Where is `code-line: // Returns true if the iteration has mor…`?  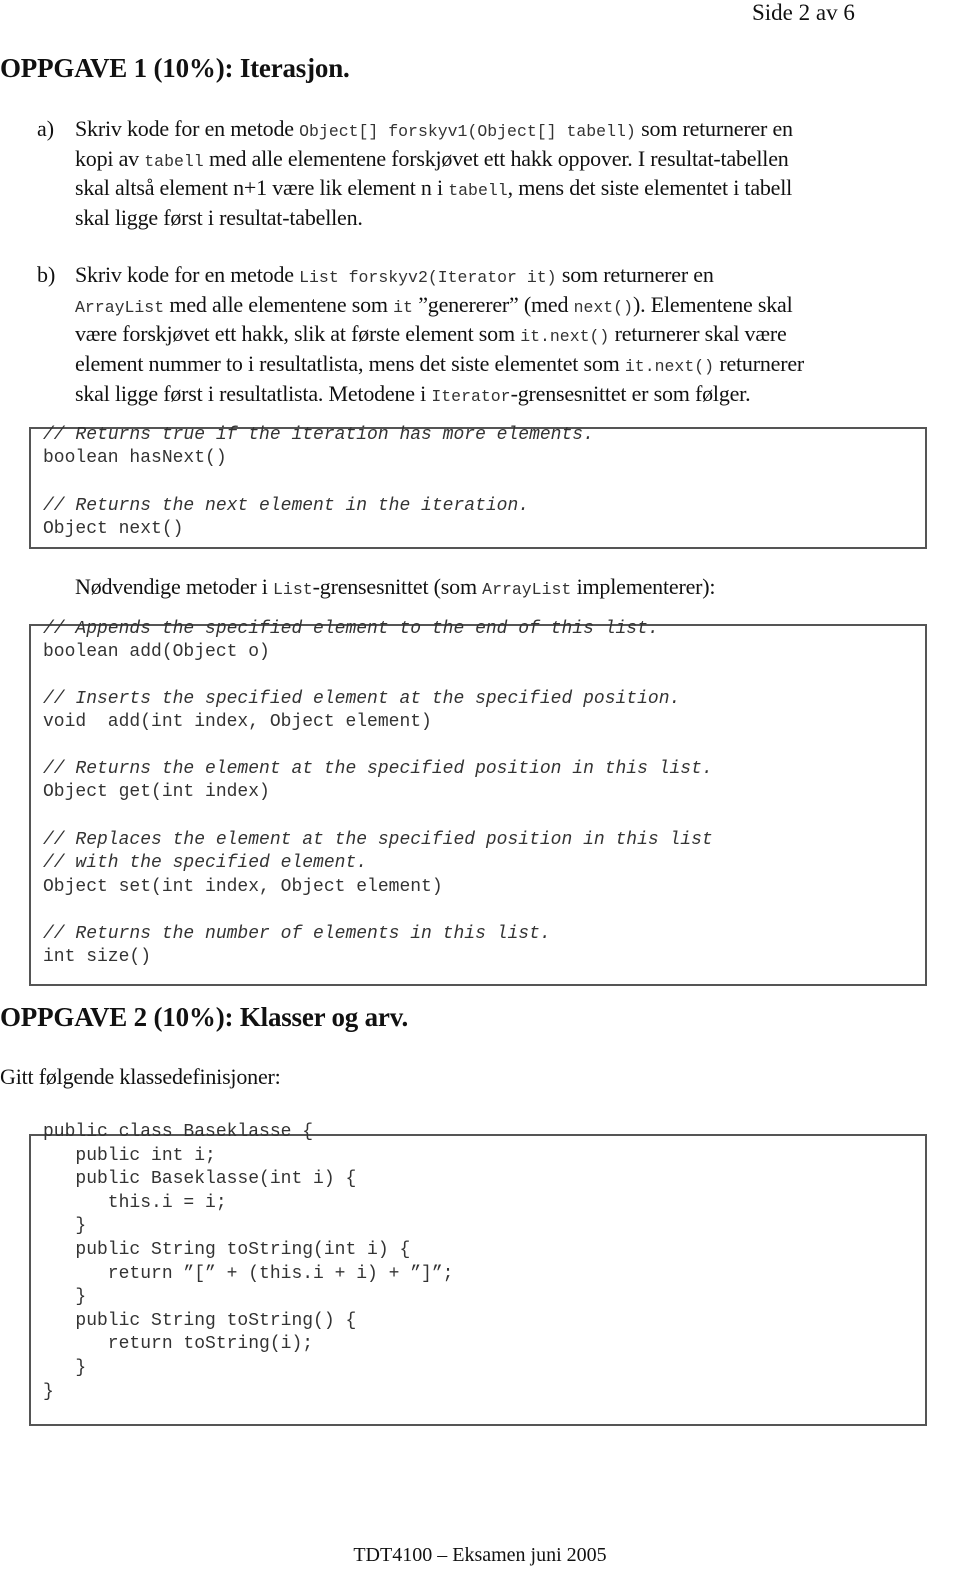 code-line: // Returns true if the iteration has mor… is located at coordinates (318, 435).